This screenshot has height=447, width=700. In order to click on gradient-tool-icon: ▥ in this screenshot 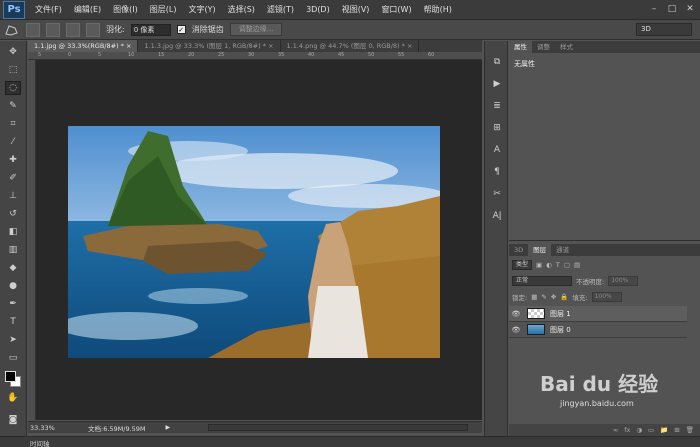, I will do `click(13, 250)`.